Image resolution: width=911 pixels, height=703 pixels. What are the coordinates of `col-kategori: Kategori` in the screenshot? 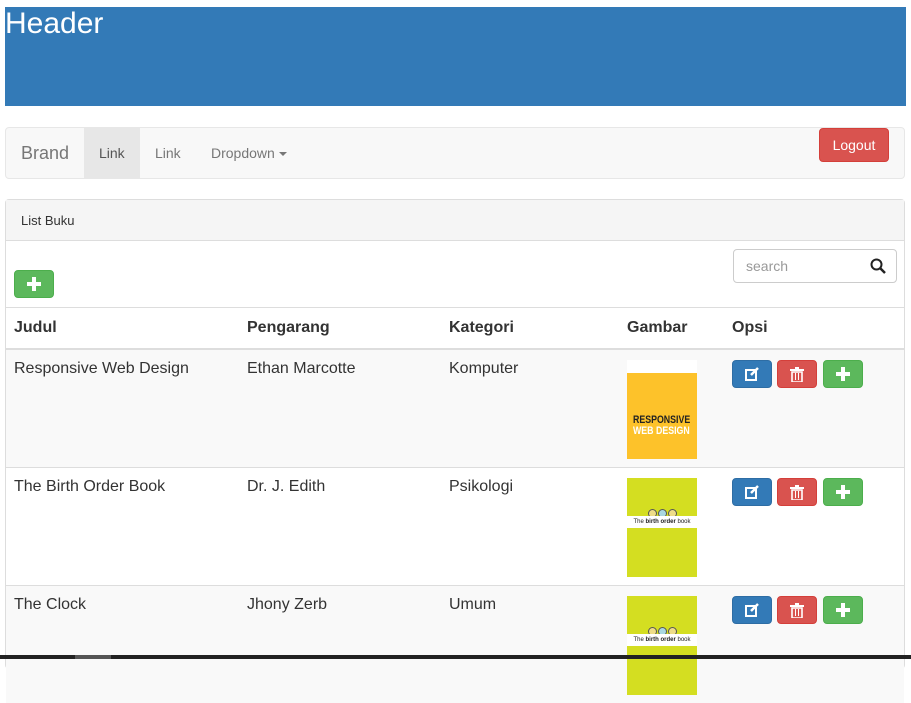 It's located at (530, 328).